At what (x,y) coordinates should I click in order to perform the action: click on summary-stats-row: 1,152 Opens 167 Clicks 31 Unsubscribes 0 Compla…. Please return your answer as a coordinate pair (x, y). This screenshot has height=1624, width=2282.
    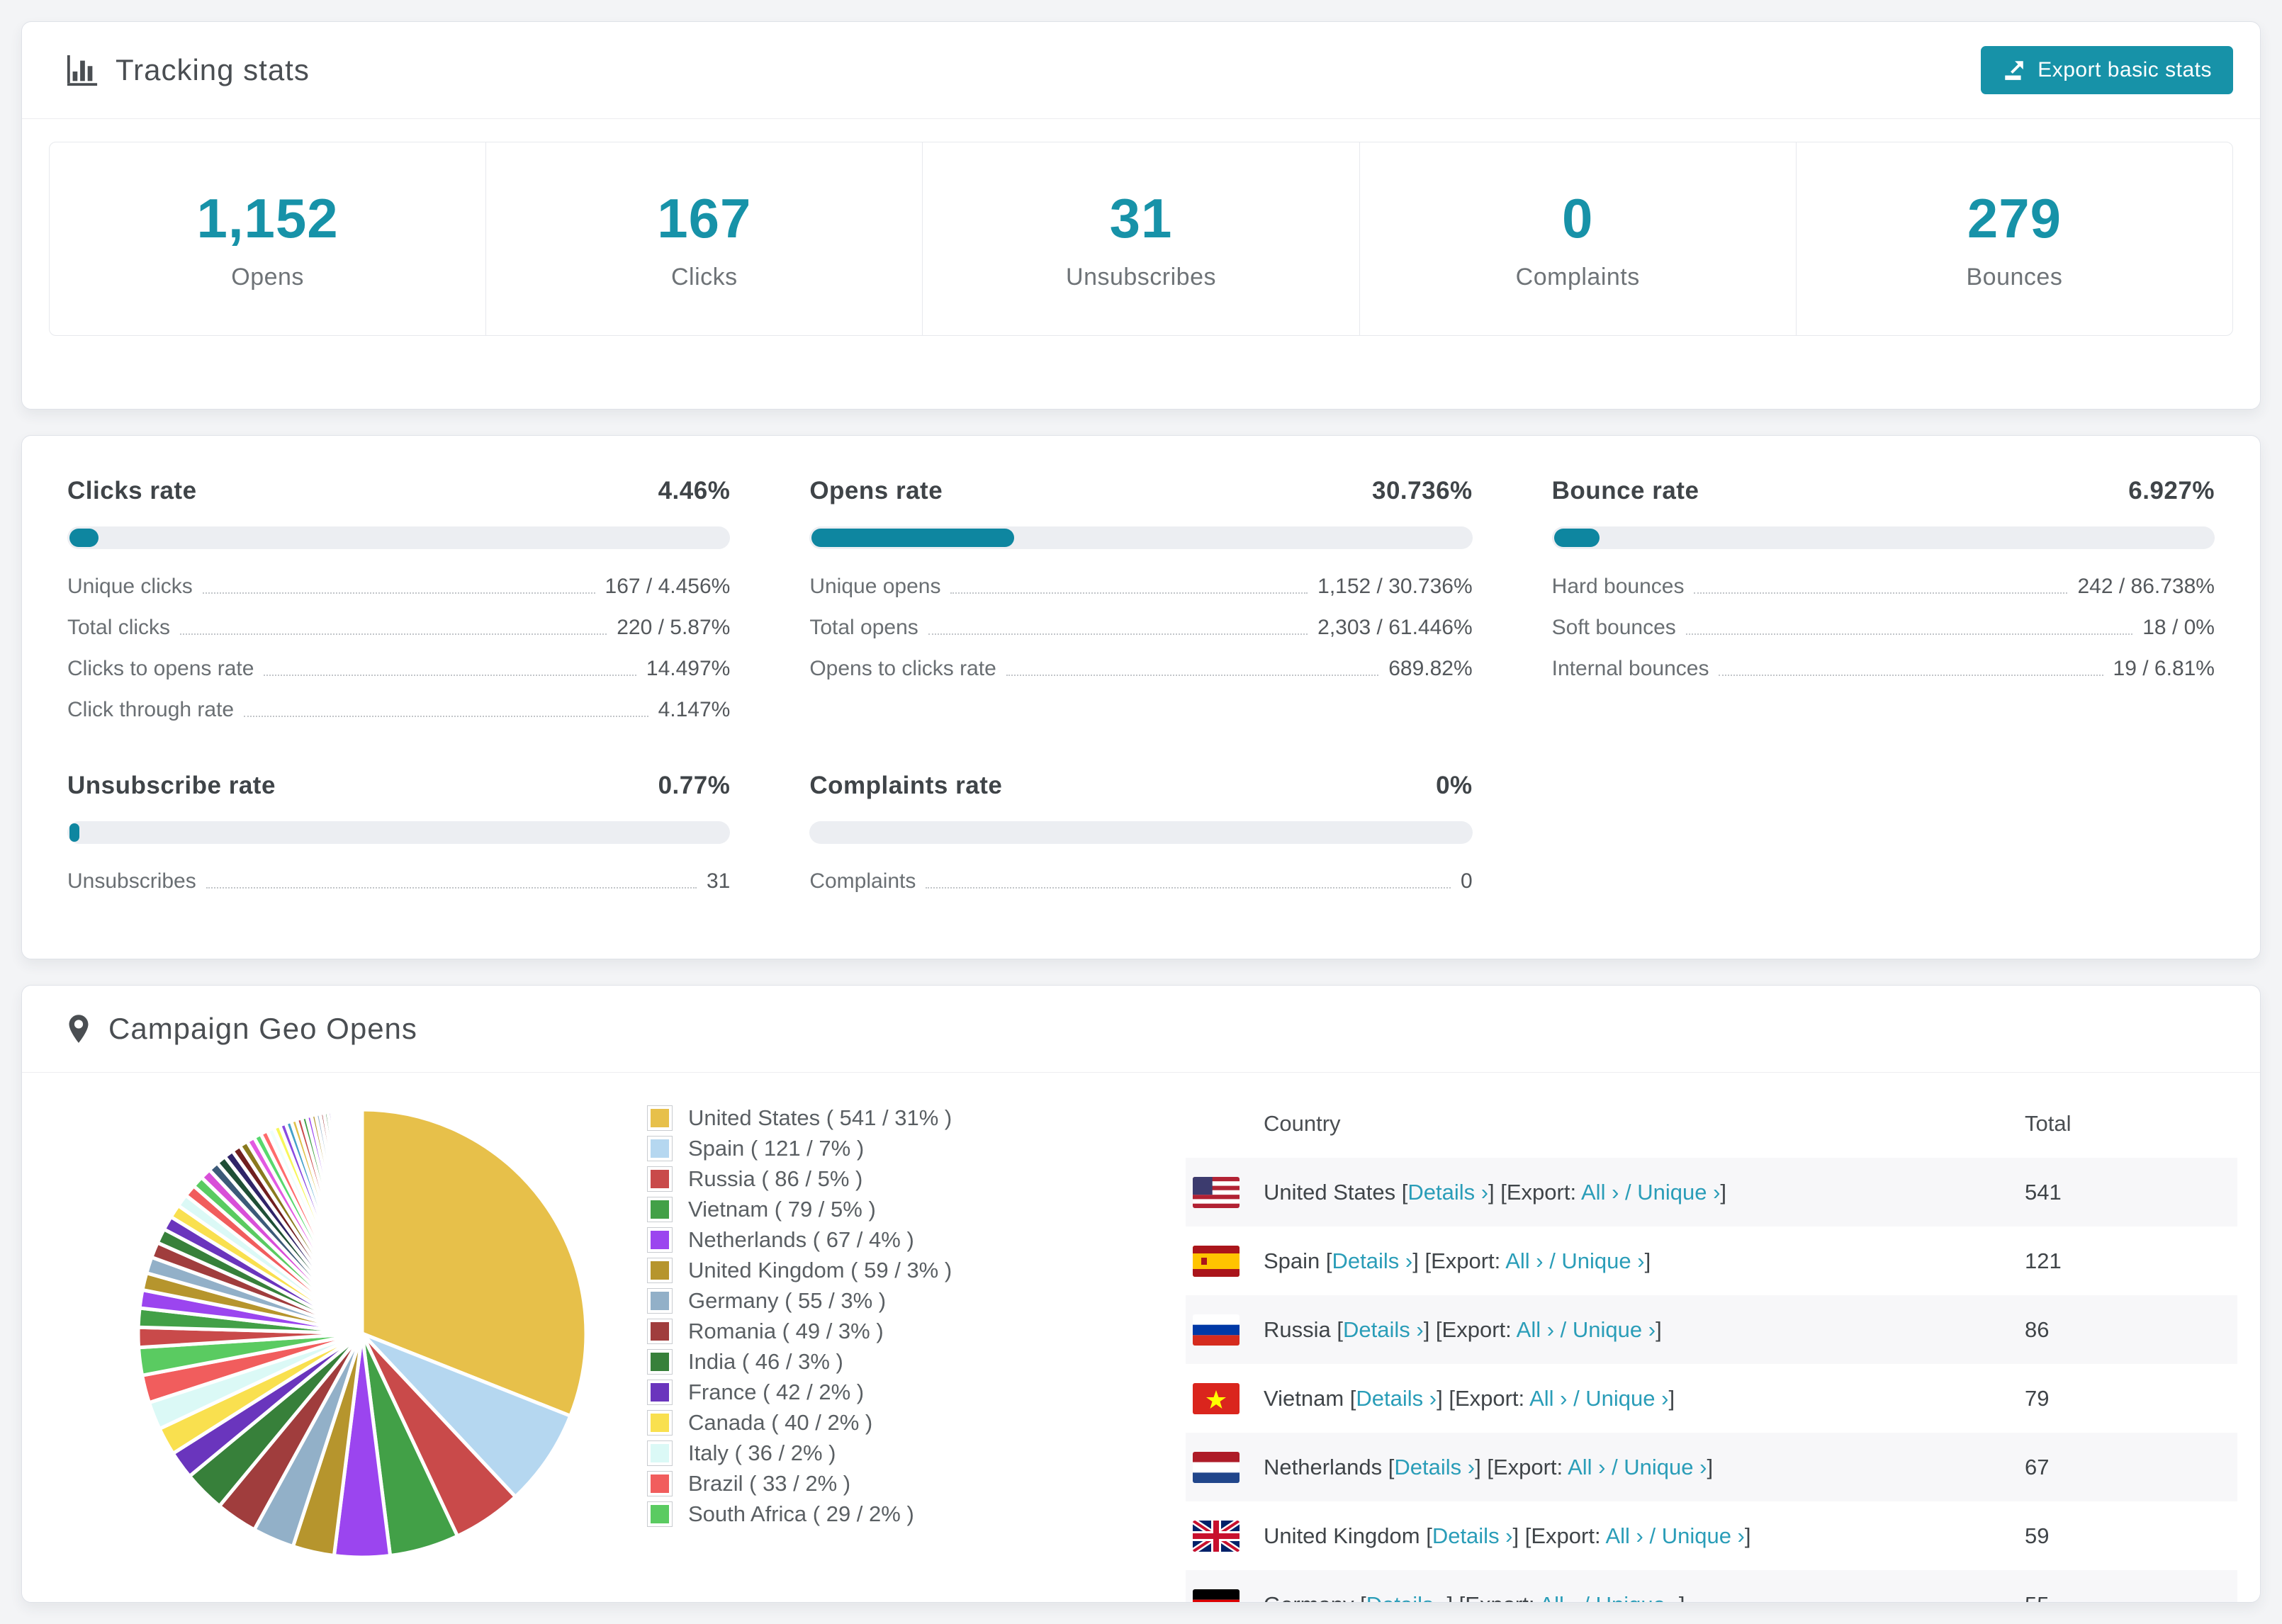
    Looking at the image, I should click on (1141, 239).